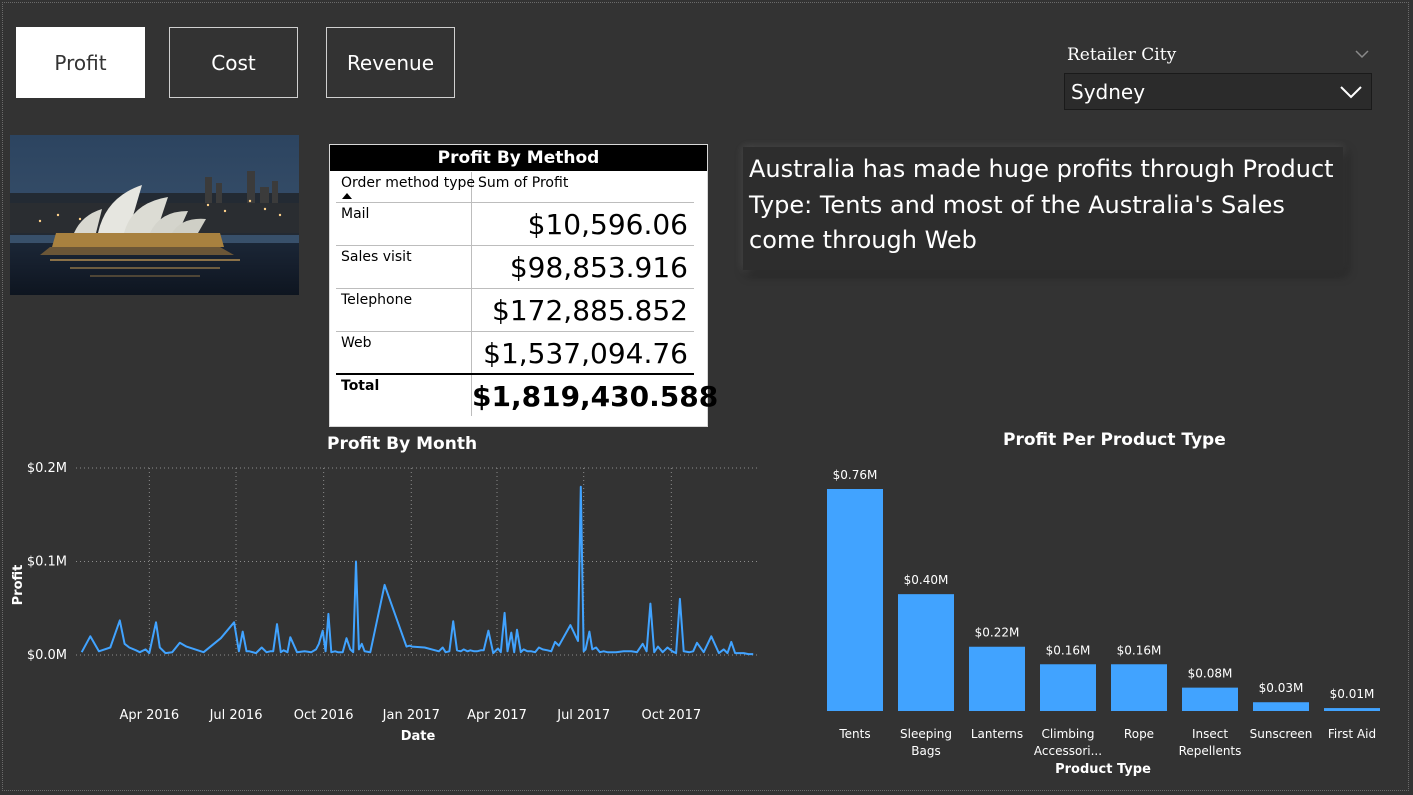  I want to click on category-label: Repellents, so click(1210, 751).